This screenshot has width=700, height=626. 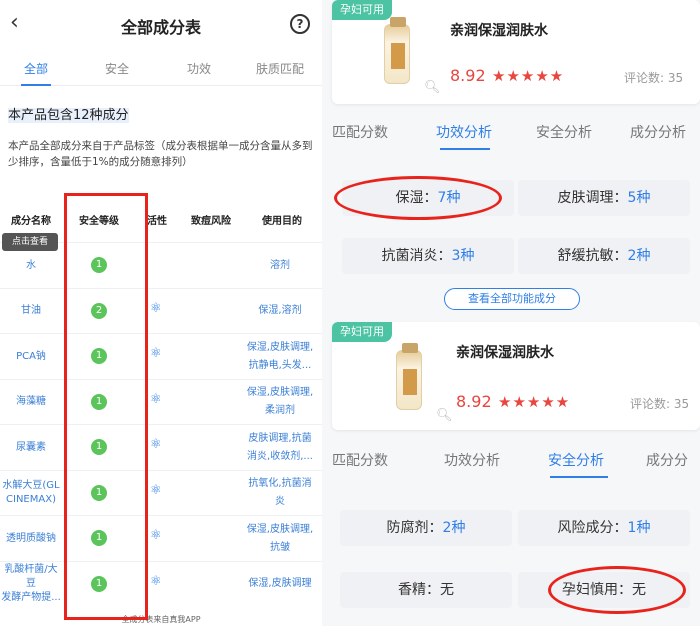 I want to click on tab-skin-match: 肤质匹配, so click(x=280, y=68).